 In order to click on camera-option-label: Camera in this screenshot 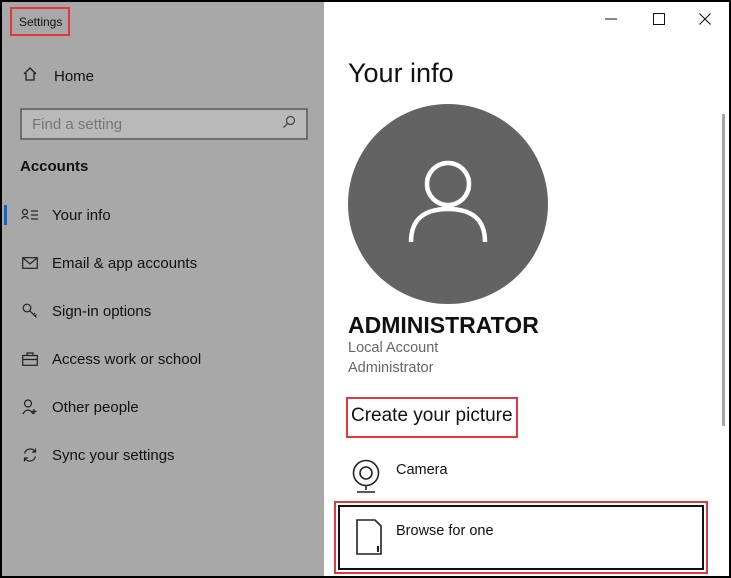, I will do `click(422, 470)`.